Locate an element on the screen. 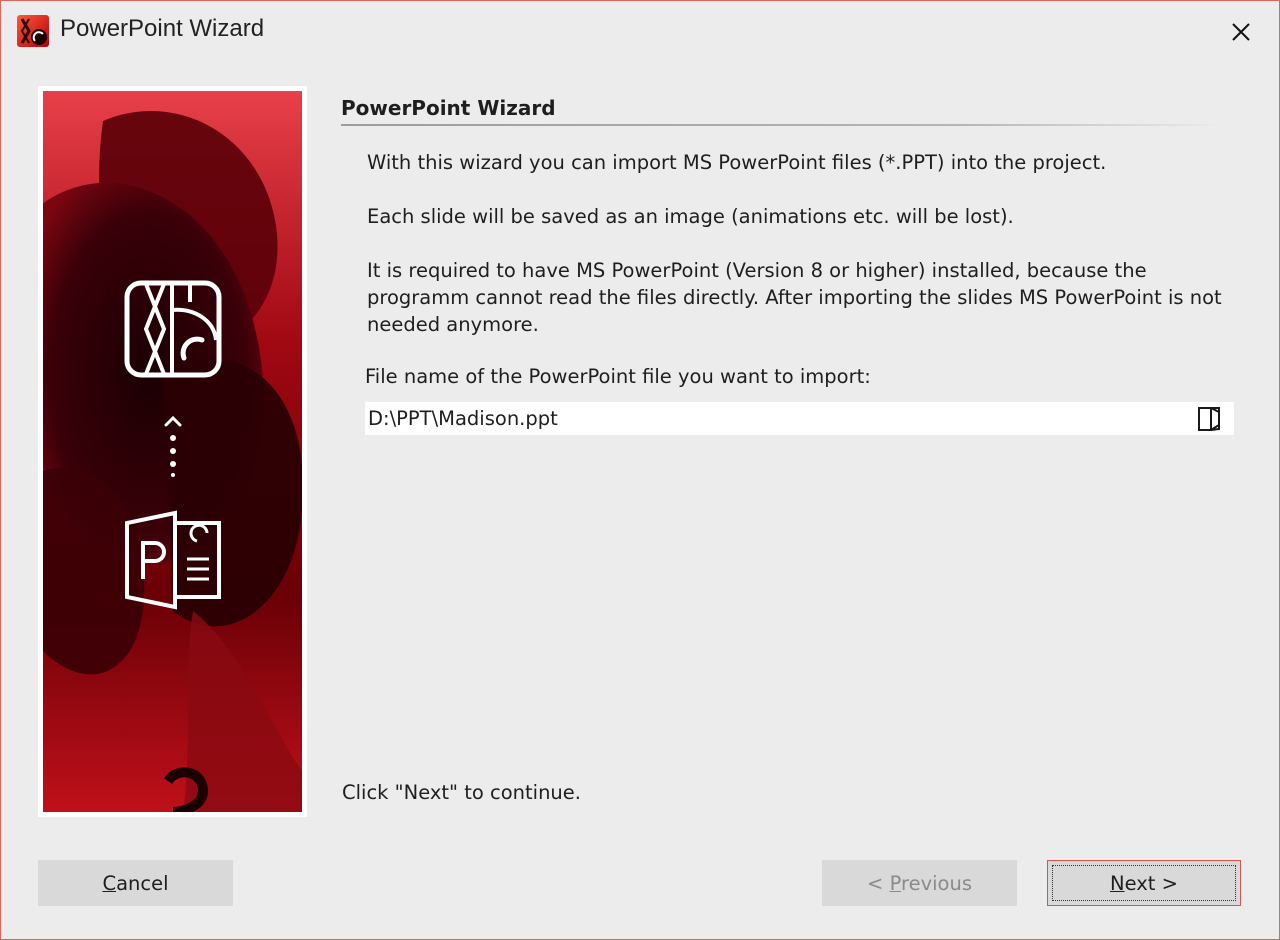 The image size is (1280, 940). cancel-button: Cancel is located at coordinates (135, 883).